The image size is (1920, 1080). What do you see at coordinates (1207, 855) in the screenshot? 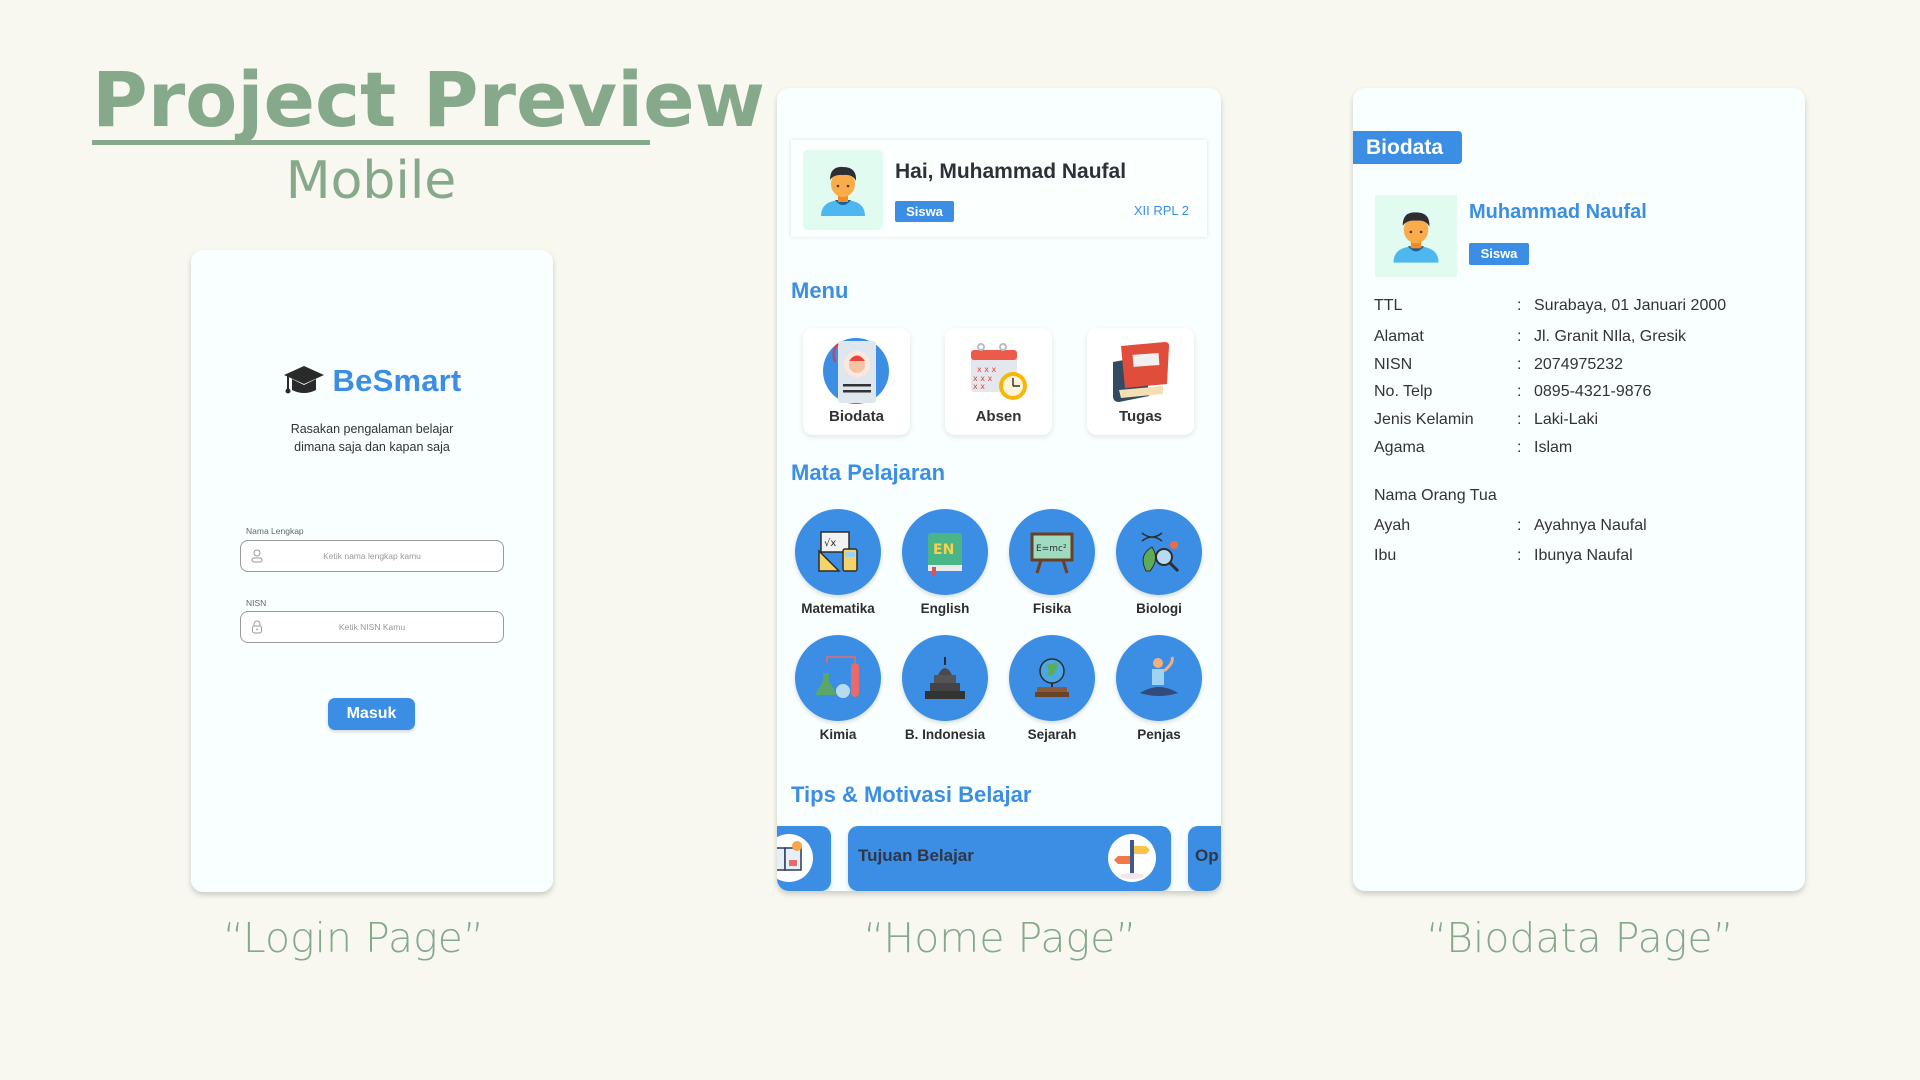
I see `tip-label: Op` at bounding box center [1207, 855].